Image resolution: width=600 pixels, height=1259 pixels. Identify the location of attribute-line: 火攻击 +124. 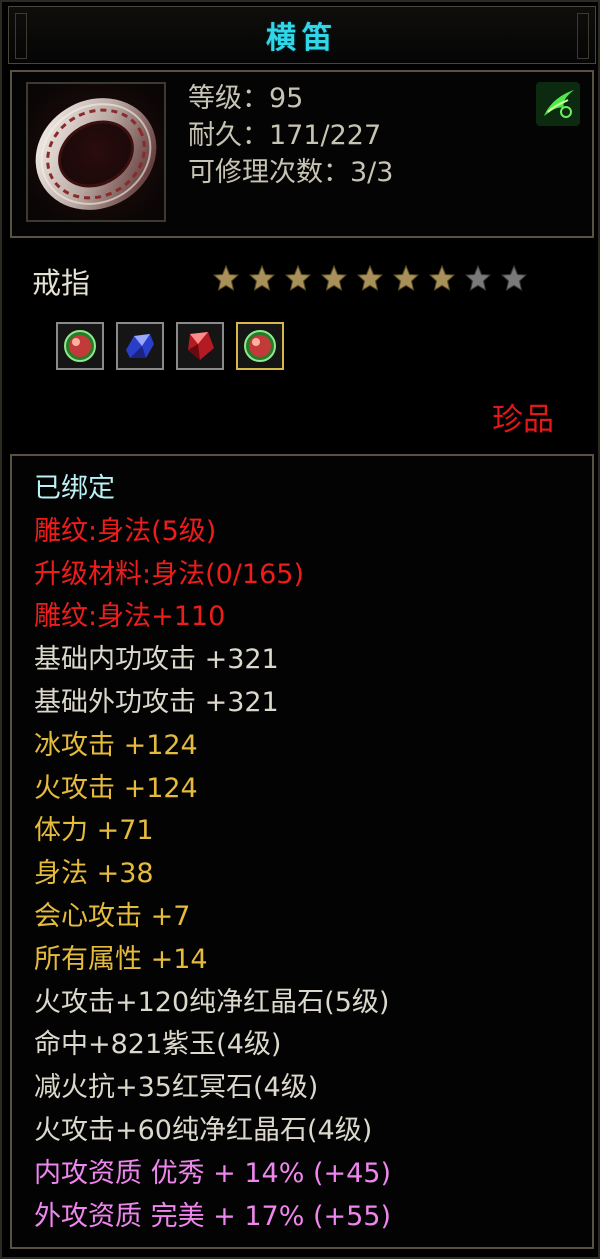
(116, 788).